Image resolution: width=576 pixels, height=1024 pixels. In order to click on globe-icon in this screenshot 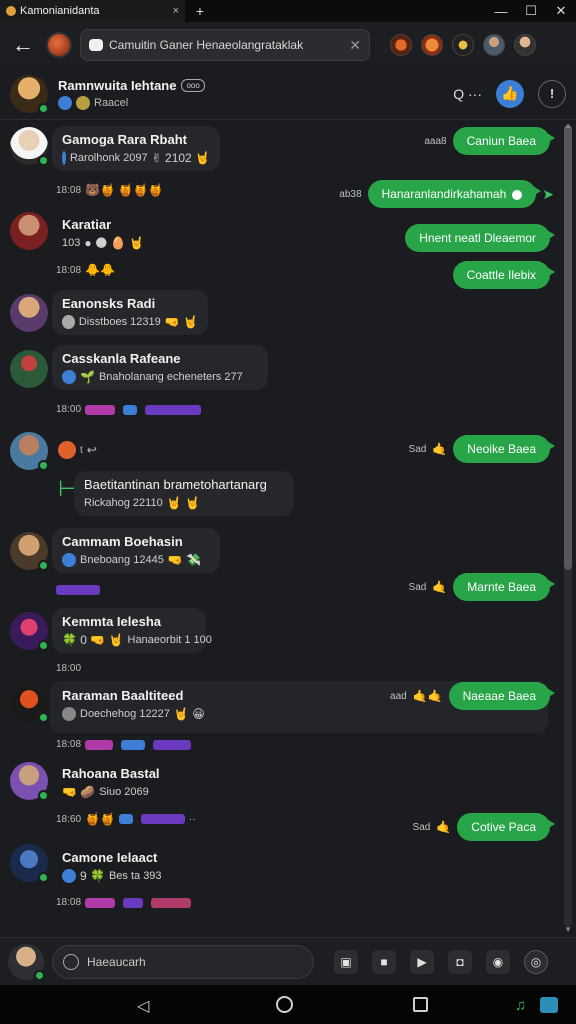, I will do `click(64, 158)`.